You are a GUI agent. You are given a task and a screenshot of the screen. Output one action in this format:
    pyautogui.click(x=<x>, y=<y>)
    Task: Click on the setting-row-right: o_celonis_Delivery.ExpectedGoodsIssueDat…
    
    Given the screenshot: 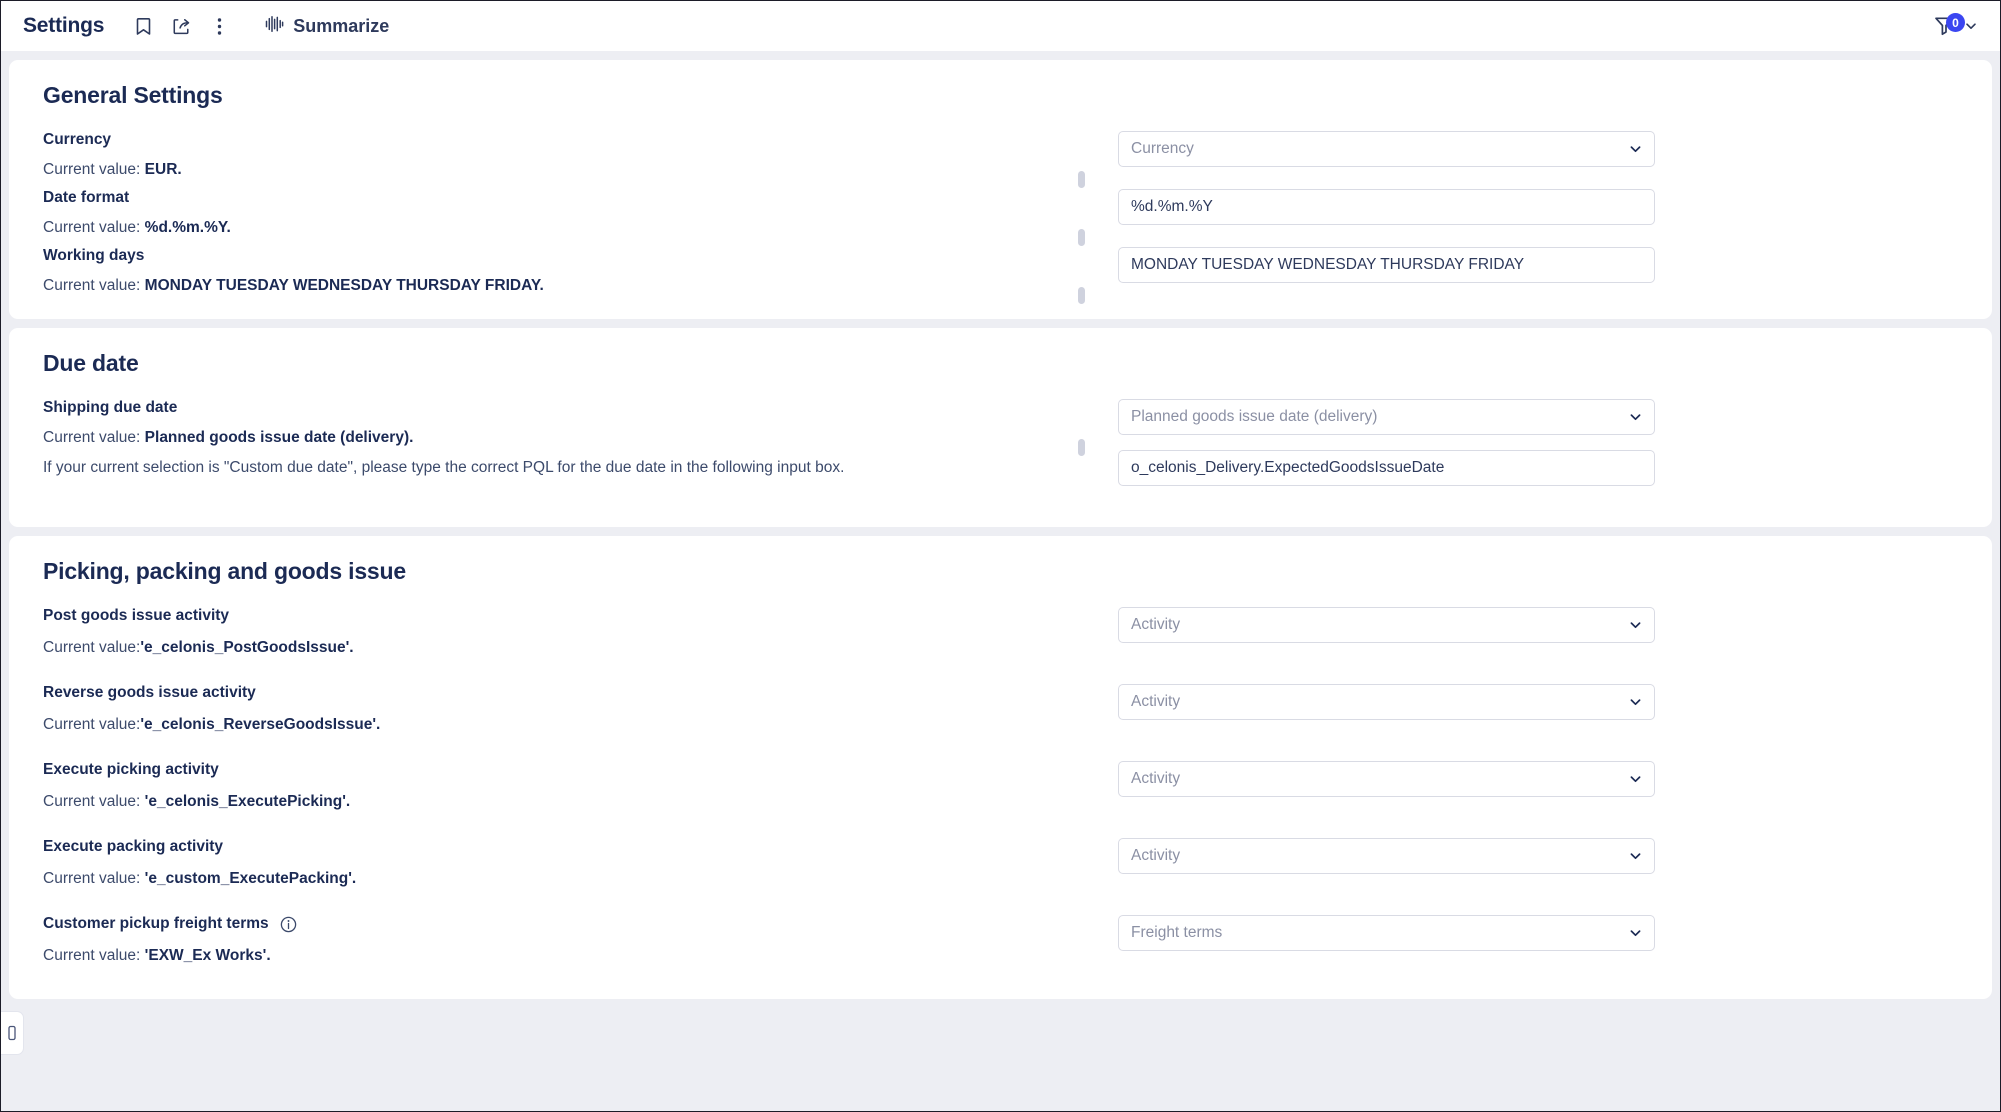 What is the action you would take?
    pyautogui.click(x=1538, y=468)
    